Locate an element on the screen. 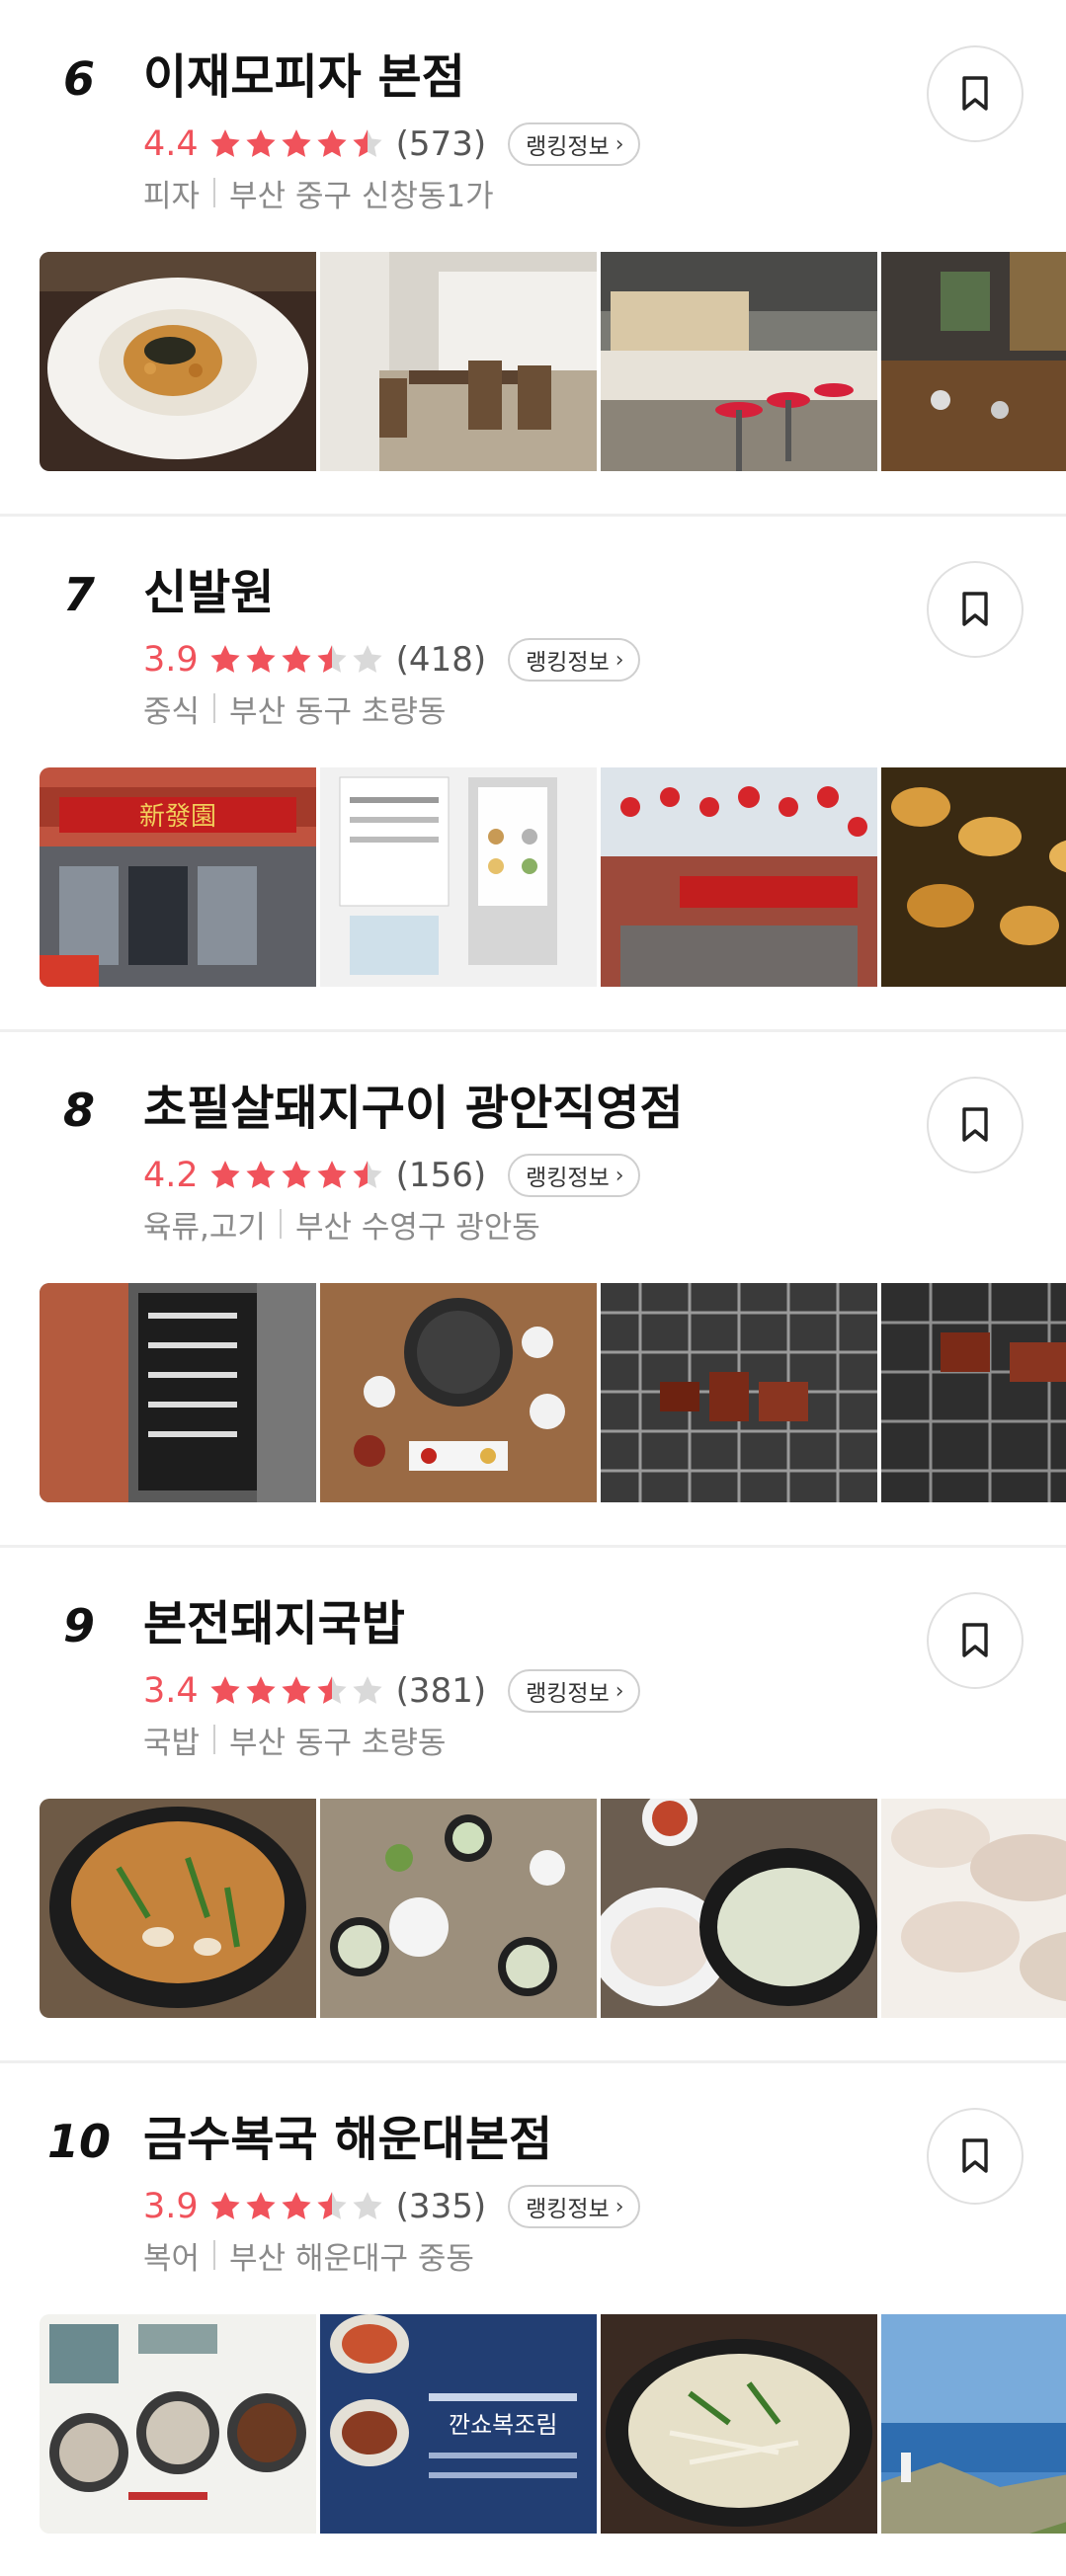 Image resolution: width=1066 pixels, height=2576 pixels. menu-page-photo is located at coordinates (178, 2424).